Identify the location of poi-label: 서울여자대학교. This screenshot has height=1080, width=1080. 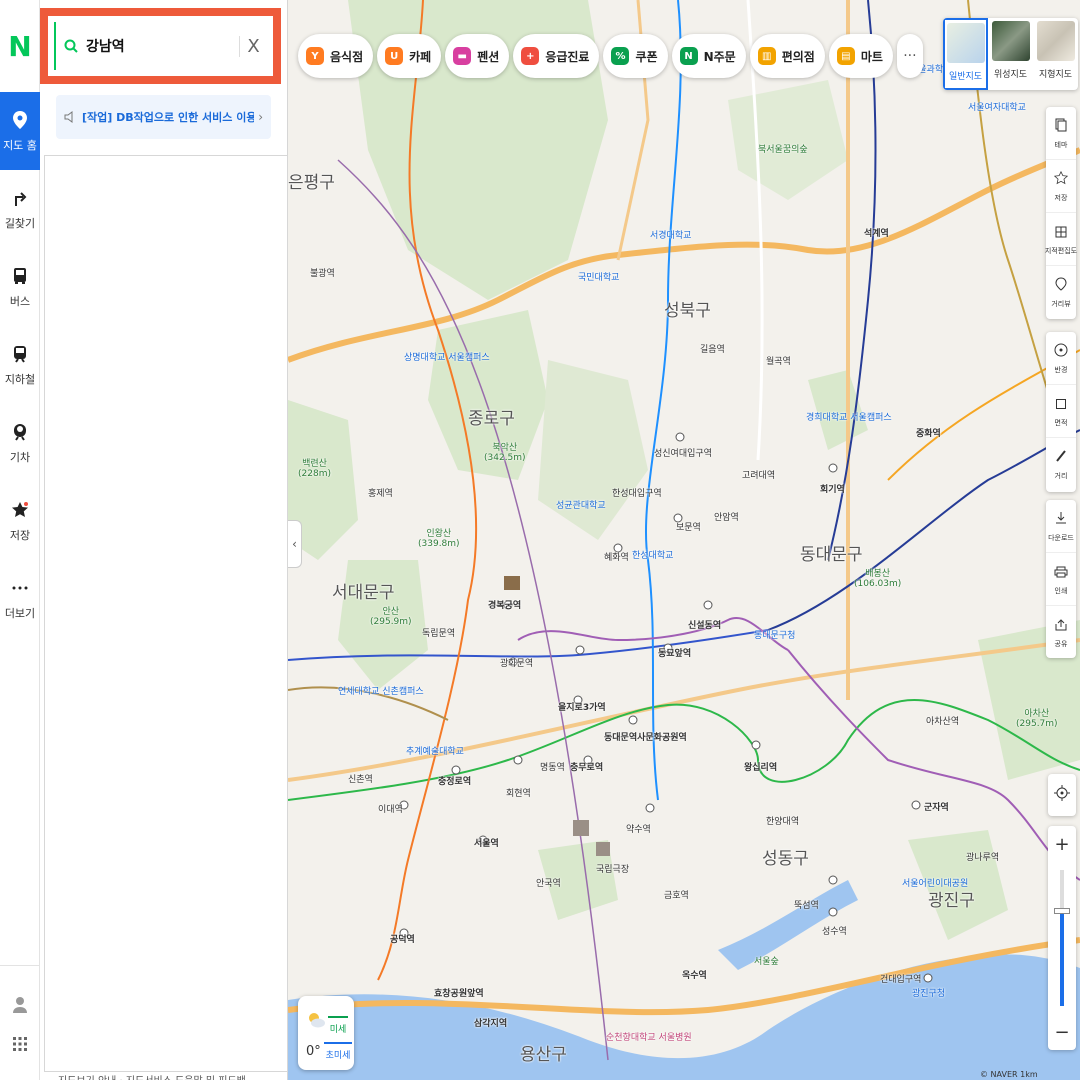
(997, 108).